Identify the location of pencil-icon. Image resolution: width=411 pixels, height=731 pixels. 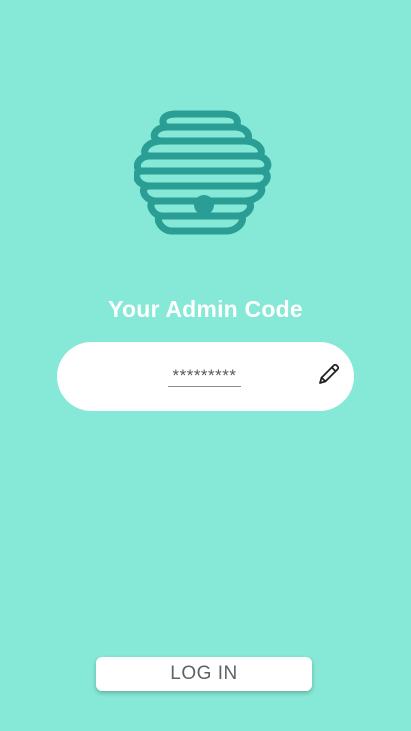
(329, 374).